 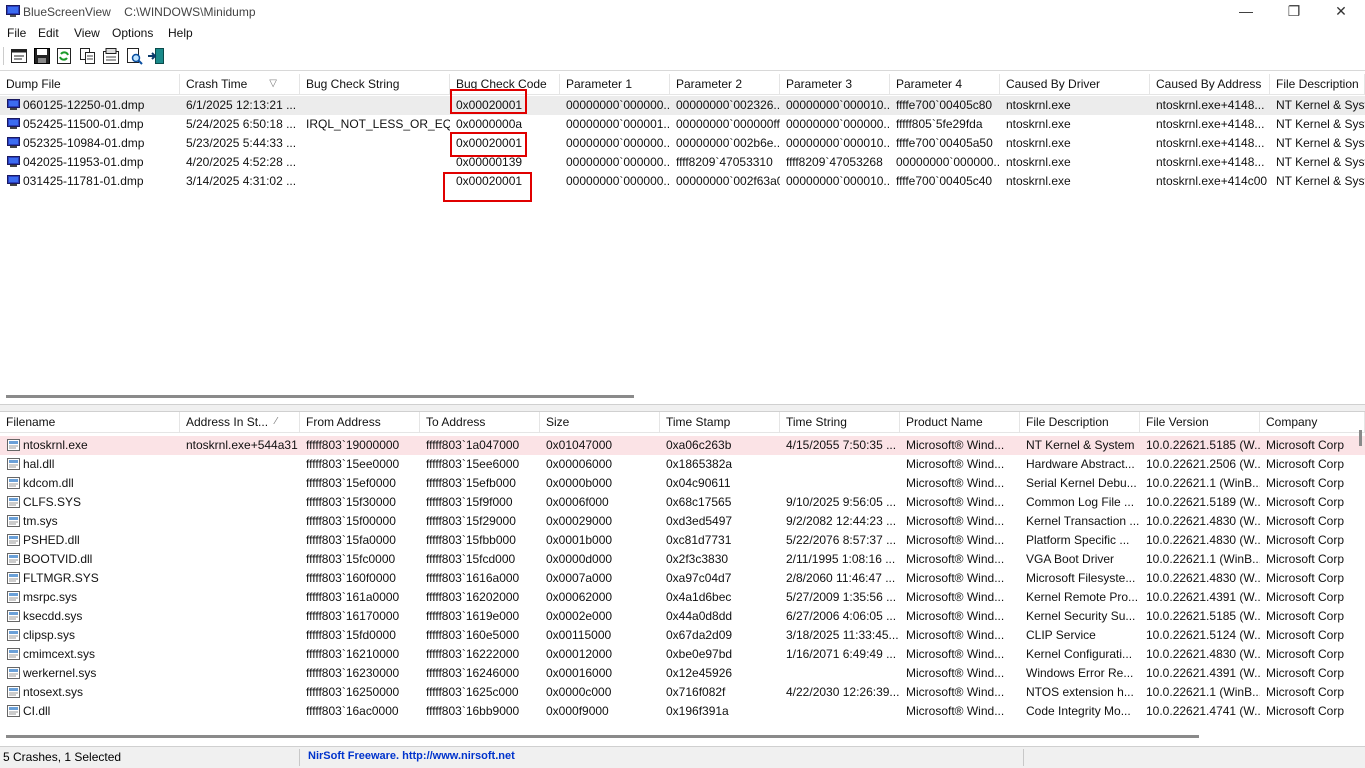 I want to click on menu-options: Options, so click(x=132, y=33).